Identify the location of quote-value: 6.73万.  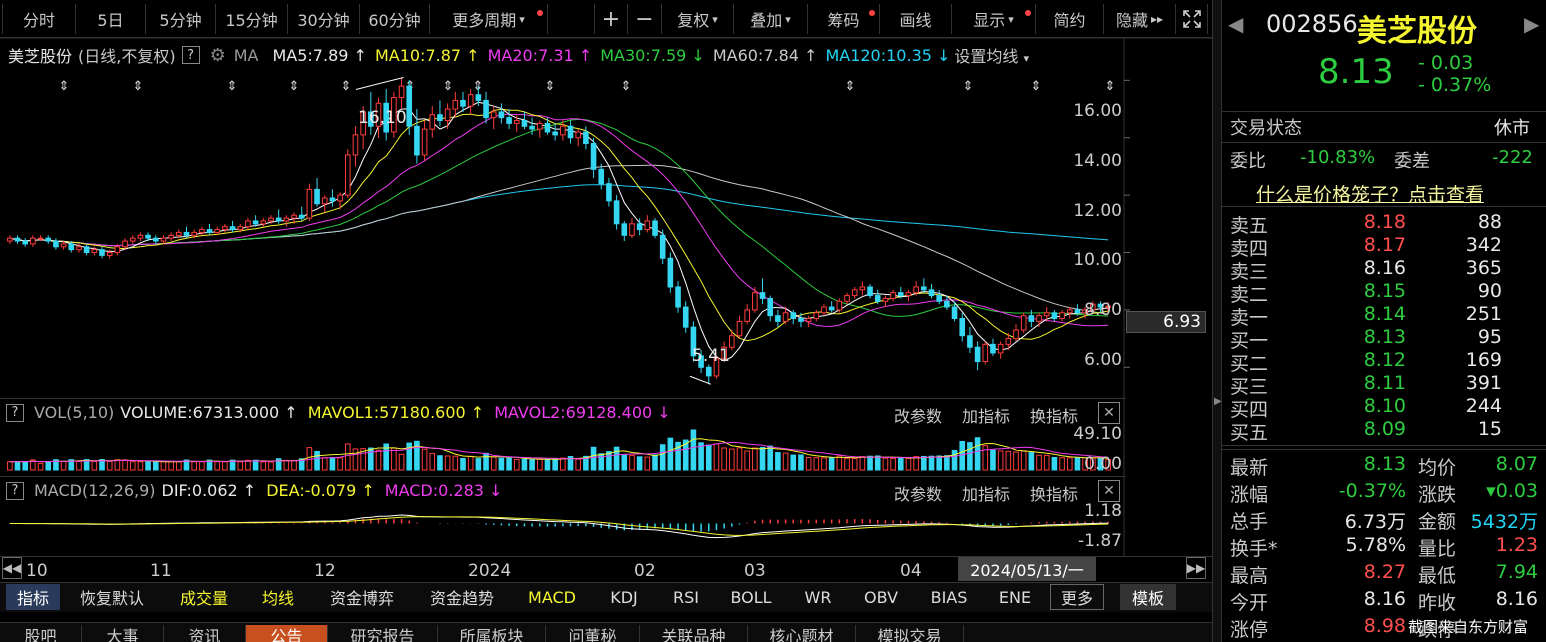
(1375, 522).